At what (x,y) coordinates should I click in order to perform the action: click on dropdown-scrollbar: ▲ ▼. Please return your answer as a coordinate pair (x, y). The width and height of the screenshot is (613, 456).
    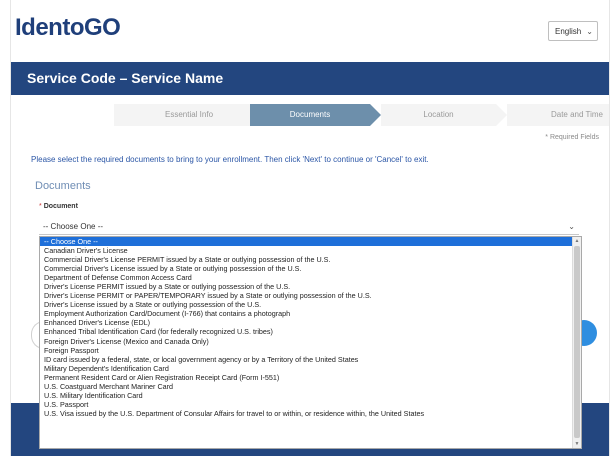
    Looking at the image, I should click on (576, 342).